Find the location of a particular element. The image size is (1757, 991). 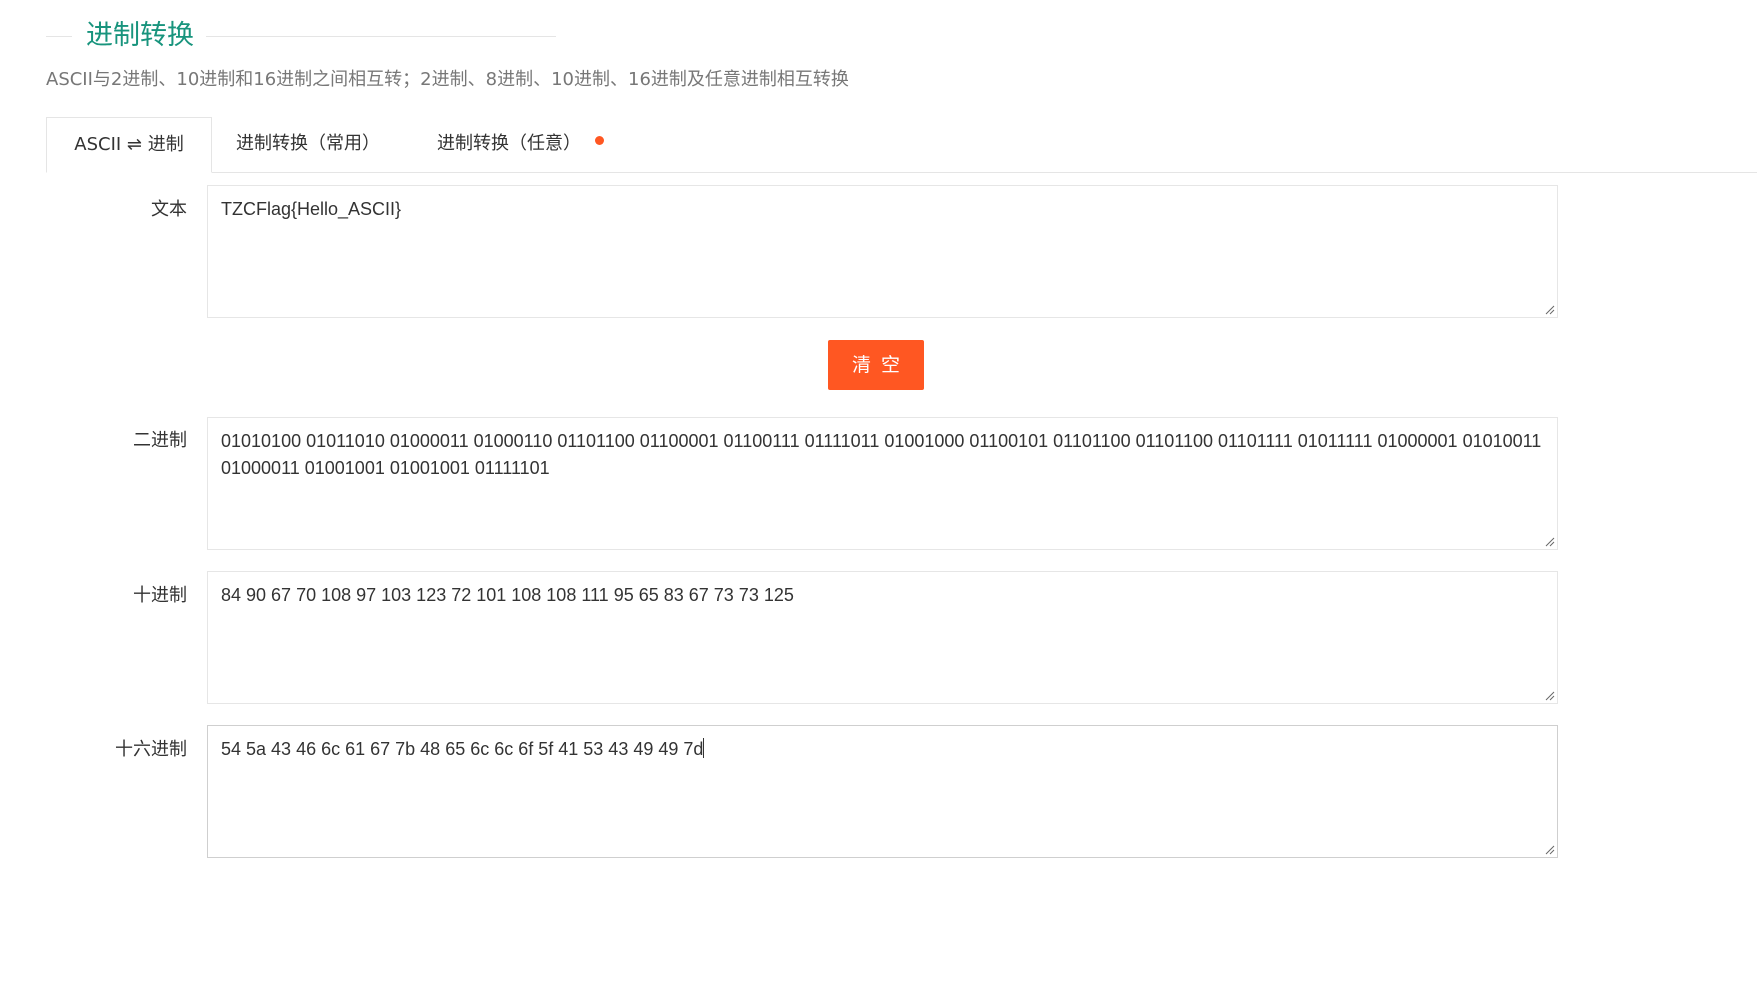

clear-button: 清空 is located at coordinates (876, 365).